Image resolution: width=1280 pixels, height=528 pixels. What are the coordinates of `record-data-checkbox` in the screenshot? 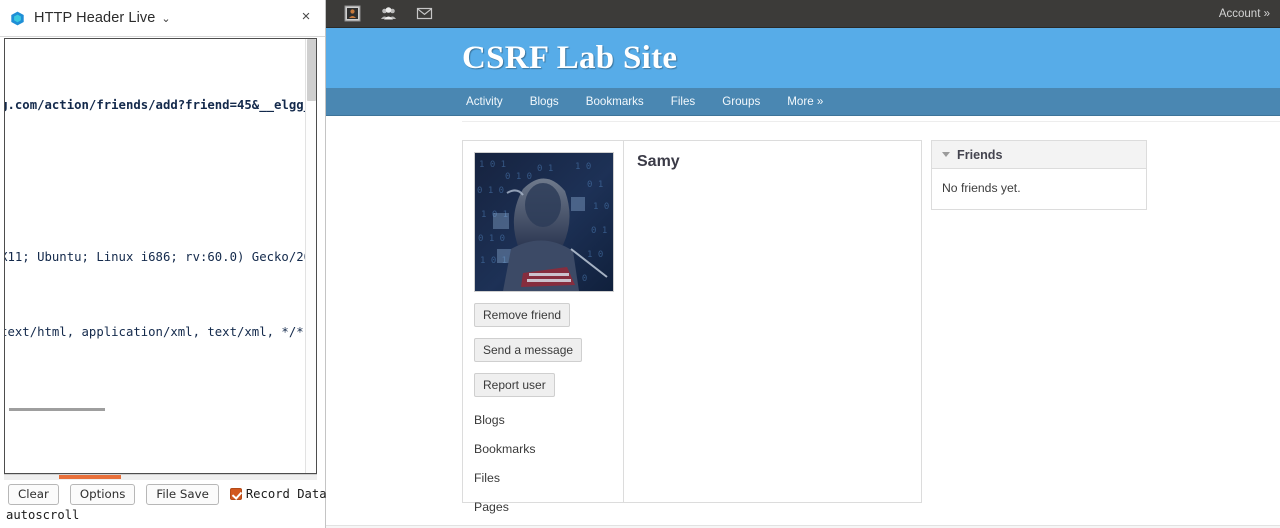 It's located at (235, 494).